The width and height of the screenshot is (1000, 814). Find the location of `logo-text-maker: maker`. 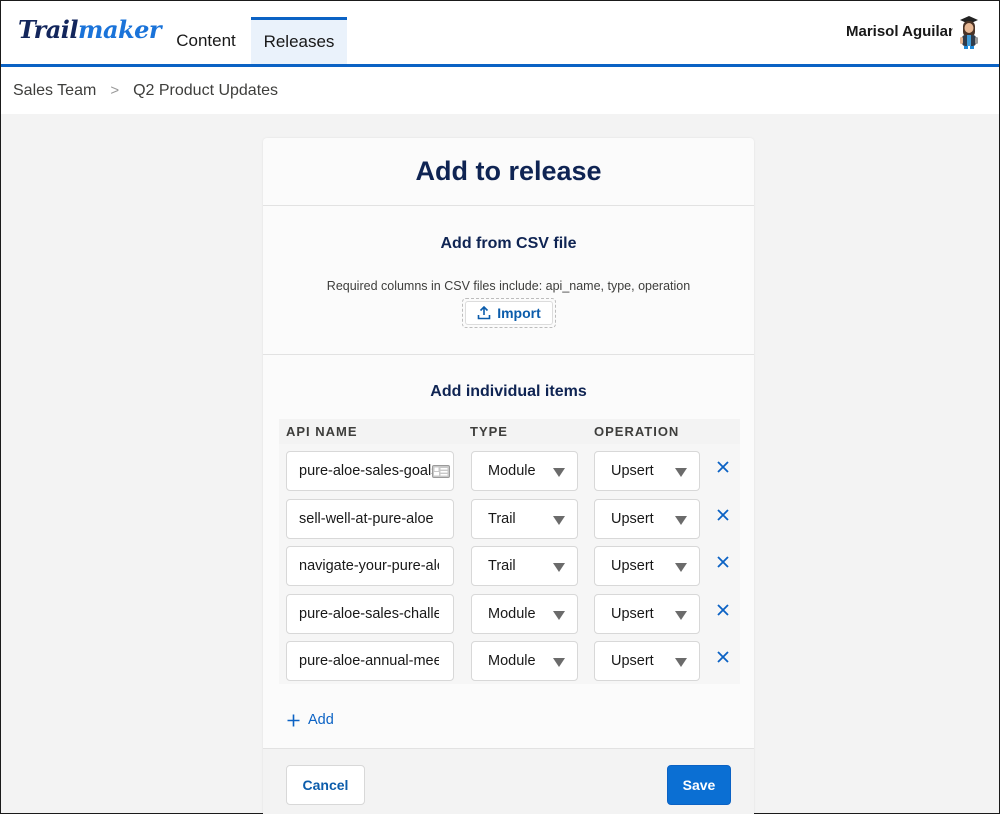

logo-text-maker: maker is located at coordinates (120, 29).